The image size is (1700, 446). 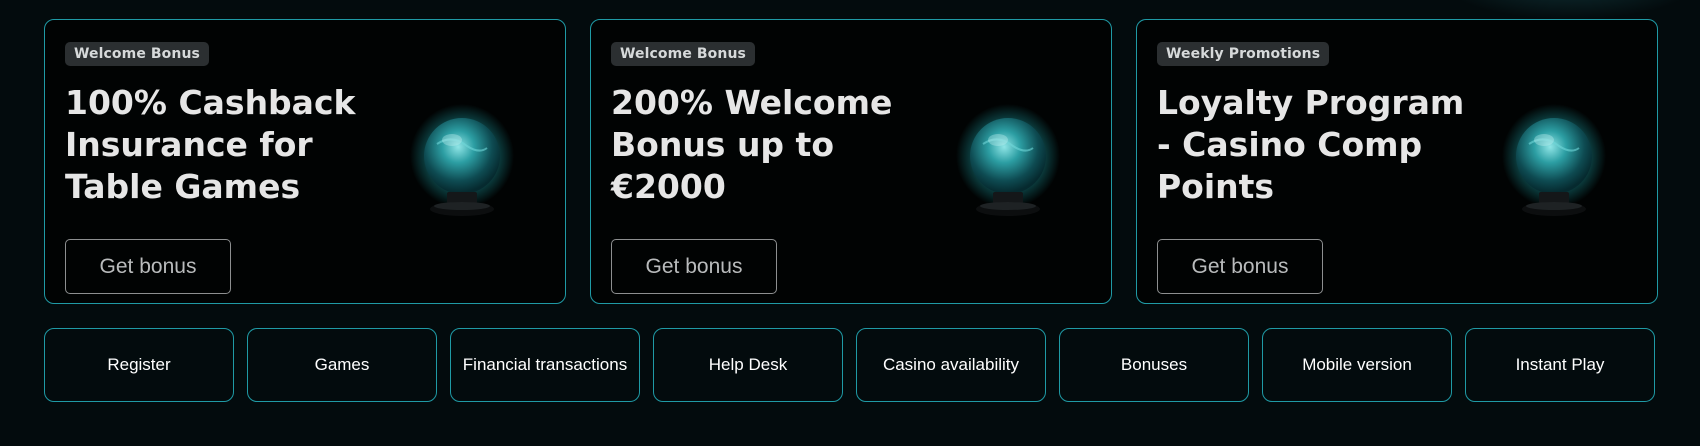 I want to click on quick-link-bonuses: Bonuses, so click(x=1154, y=365).